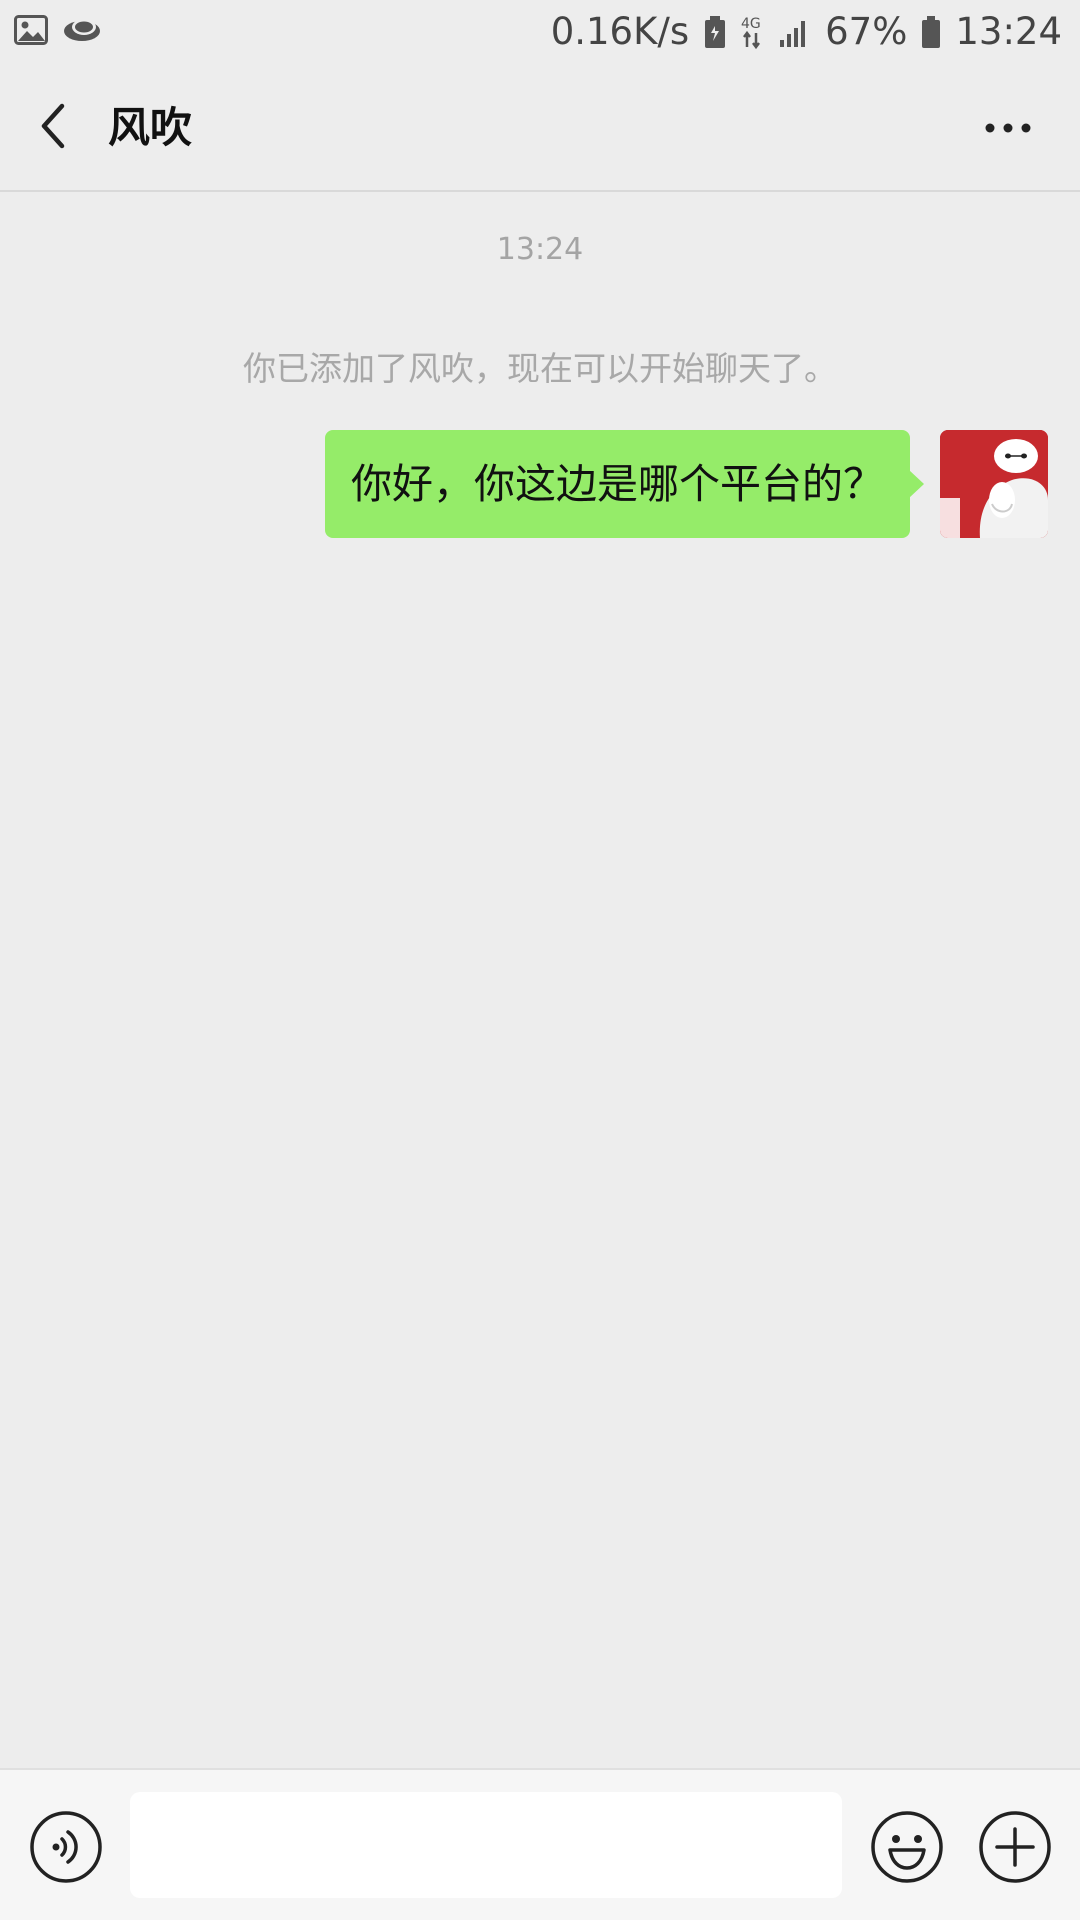  I want to click on emoji-icon, so click(907, 1847).